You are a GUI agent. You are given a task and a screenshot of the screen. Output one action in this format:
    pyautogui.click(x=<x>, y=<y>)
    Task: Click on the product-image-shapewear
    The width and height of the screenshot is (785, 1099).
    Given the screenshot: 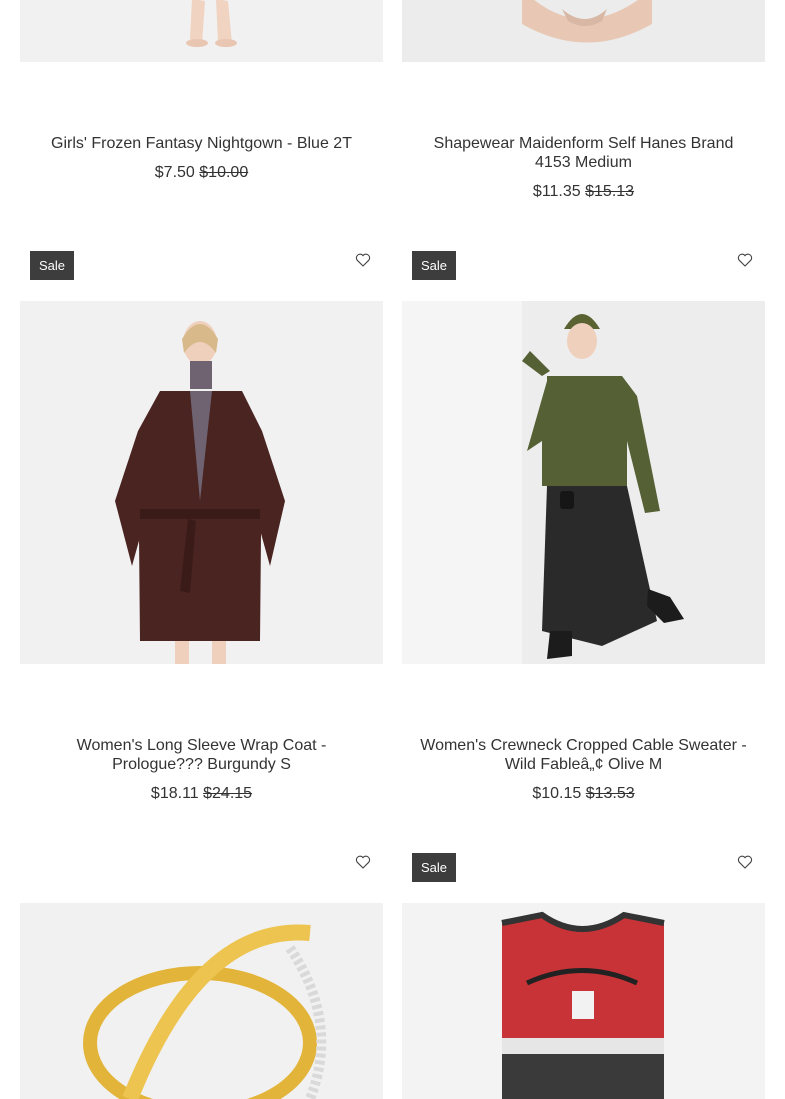 What is the action you would take?
    pyautogui.click(x=583, y=31)
    